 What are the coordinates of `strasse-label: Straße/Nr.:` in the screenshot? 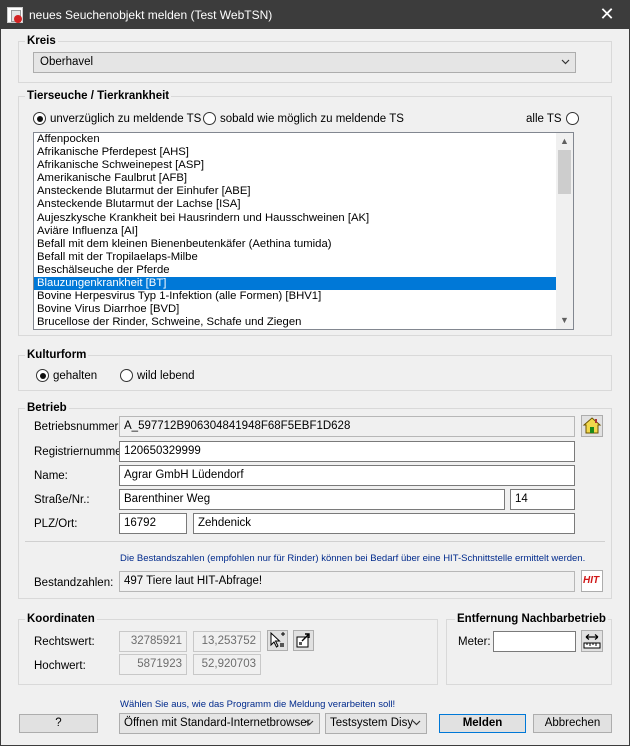 It's located at (62, 500).